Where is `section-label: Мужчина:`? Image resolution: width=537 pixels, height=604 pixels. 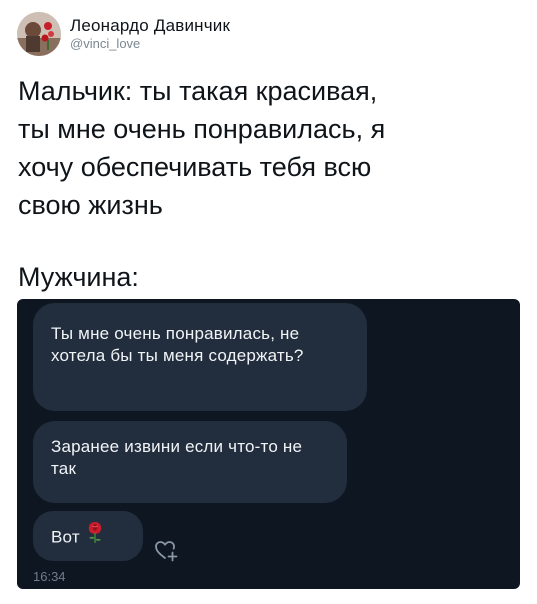 section-label: Мужчина: is located at coordinates (78, 277).